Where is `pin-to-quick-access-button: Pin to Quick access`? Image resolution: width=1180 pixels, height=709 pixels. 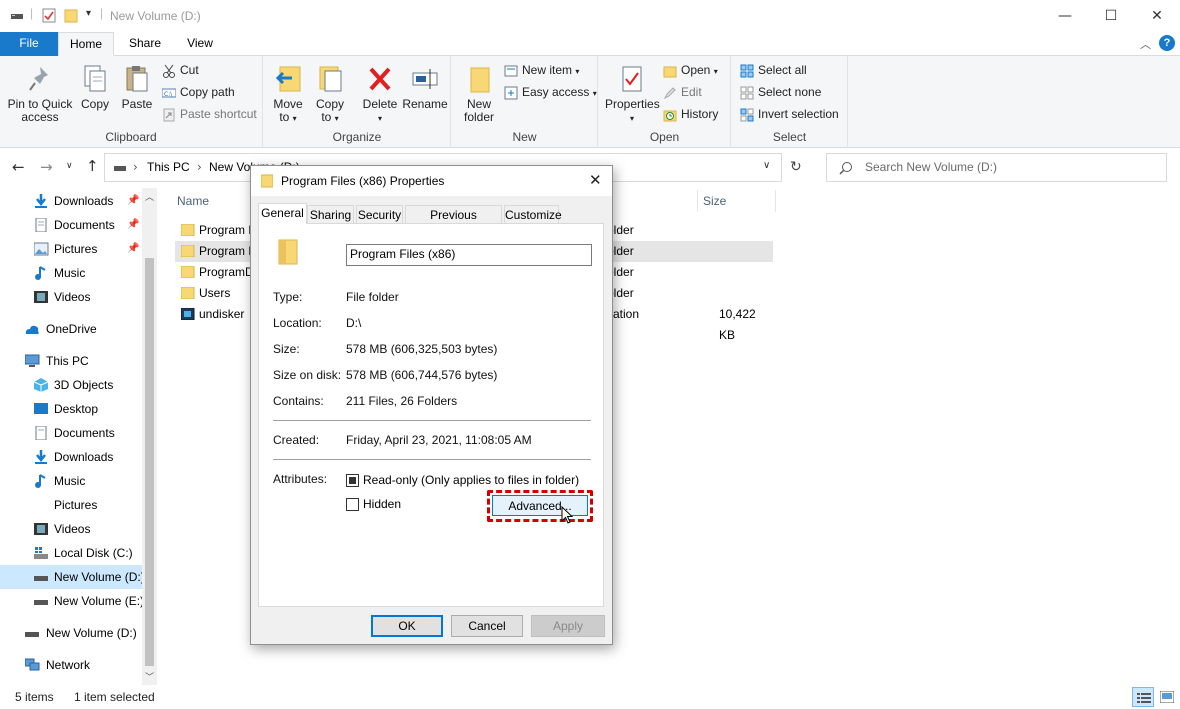
pin-to-quick-access-button: Pin to Quick access is located at coordinates (40, 94).